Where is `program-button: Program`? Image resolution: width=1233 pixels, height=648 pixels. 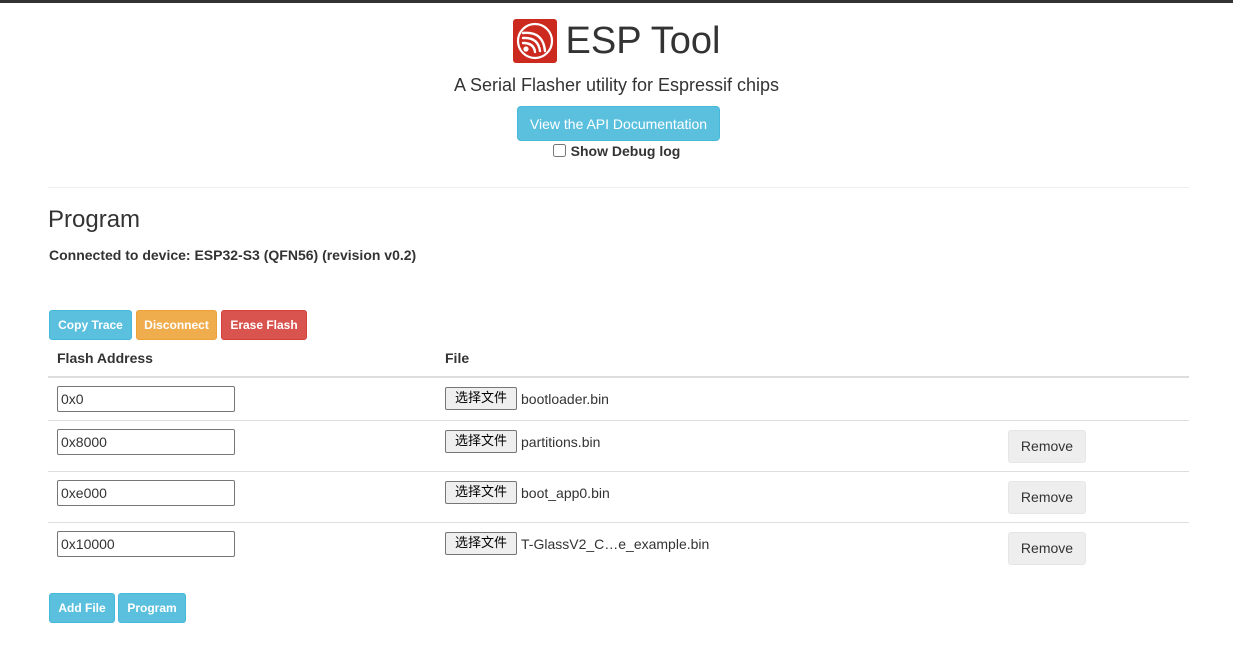 program-button: Program is located at coordinates (152, 608).